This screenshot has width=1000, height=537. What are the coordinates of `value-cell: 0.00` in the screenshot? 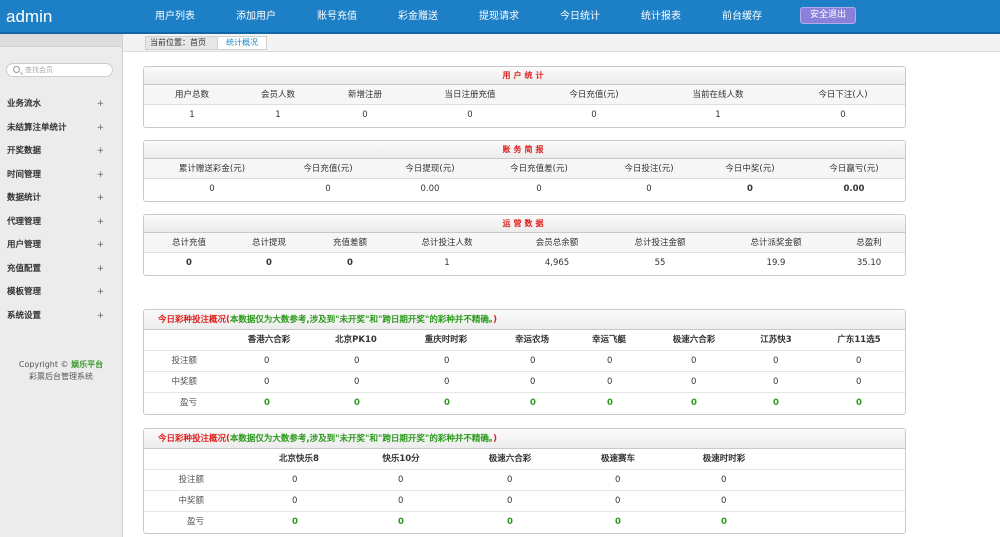 It's located at (854, 189).